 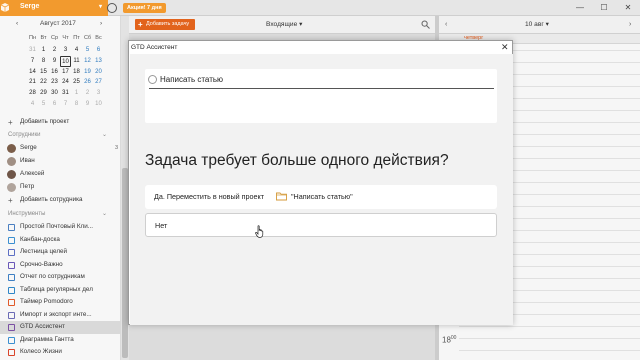 I want to click on add-employee-button: + Добавить сотрудника, so click(x=60, y=200).